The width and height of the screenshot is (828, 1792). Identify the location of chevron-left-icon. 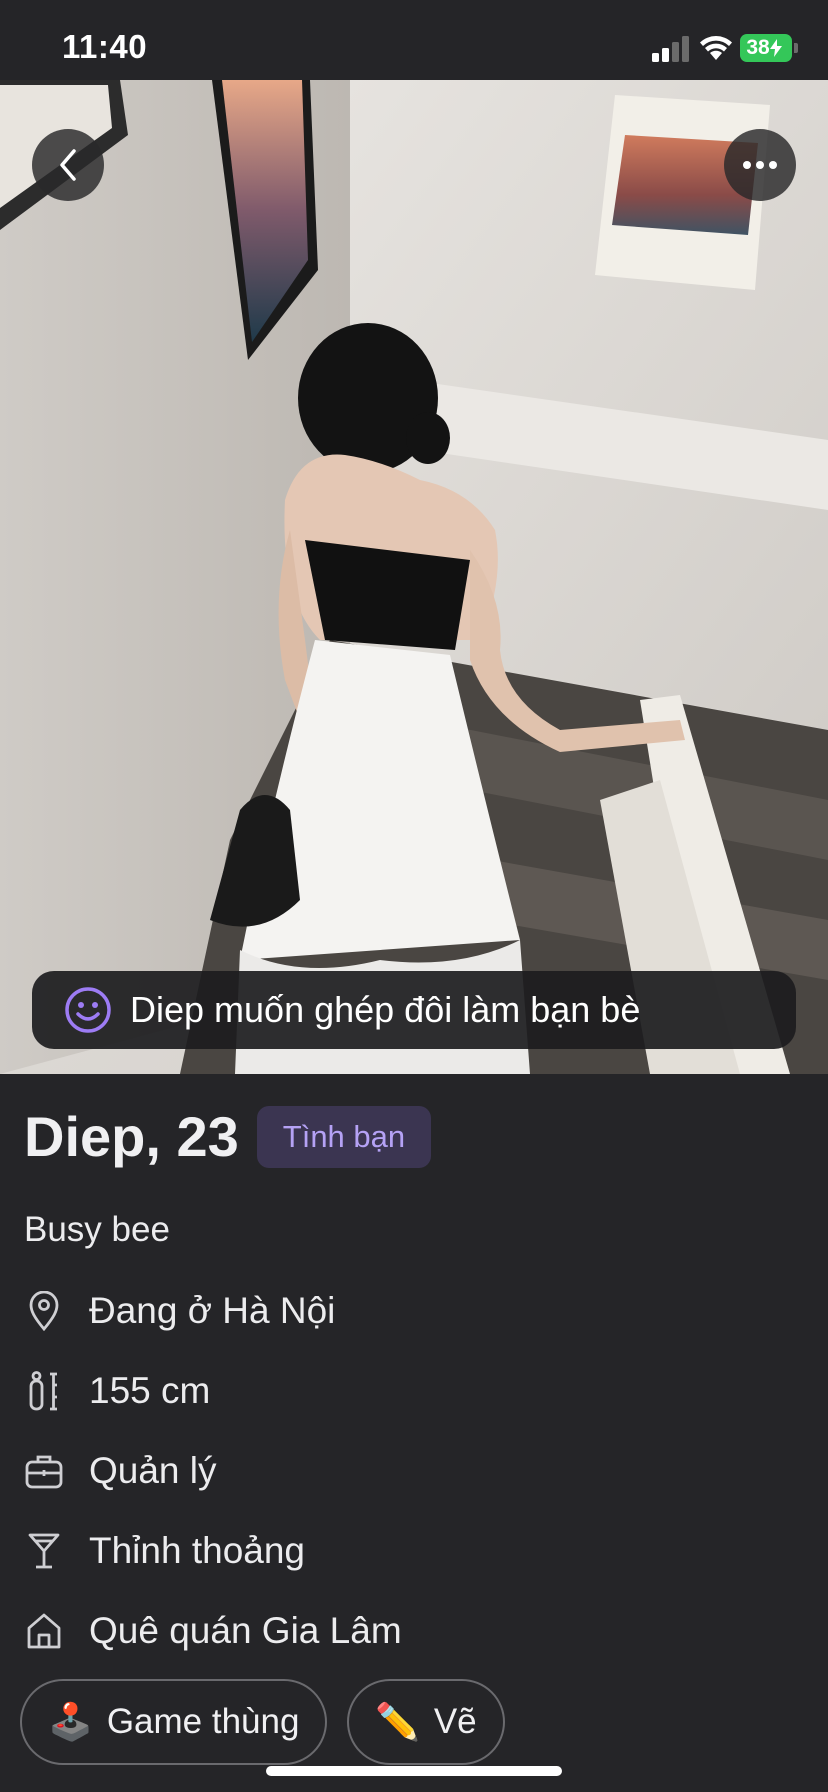
(68, 165).